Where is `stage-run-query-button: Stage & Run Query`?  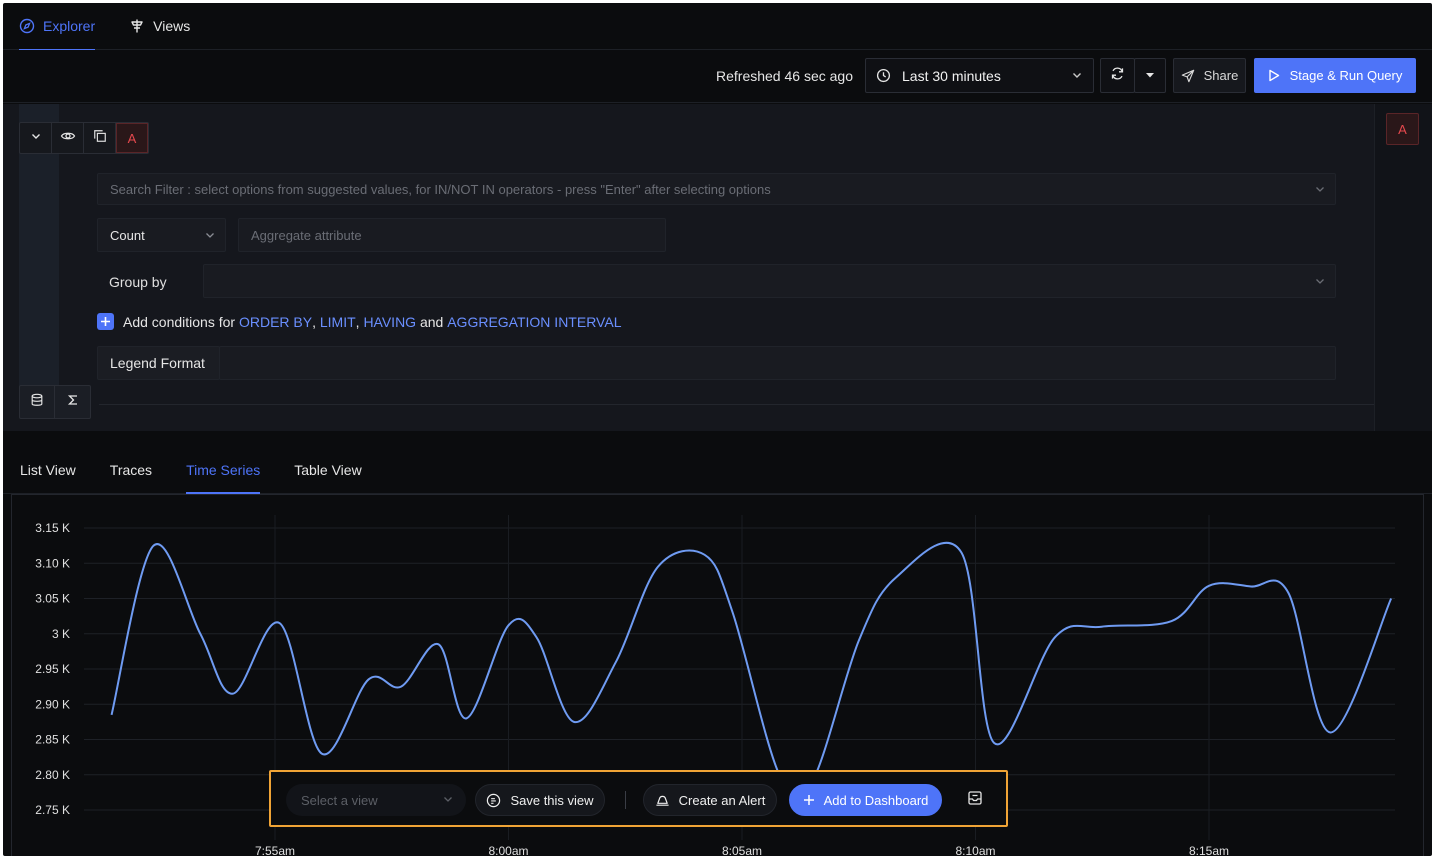 stage-run-query-button: Stage & Run Query is located at coordinates (1335, 75).